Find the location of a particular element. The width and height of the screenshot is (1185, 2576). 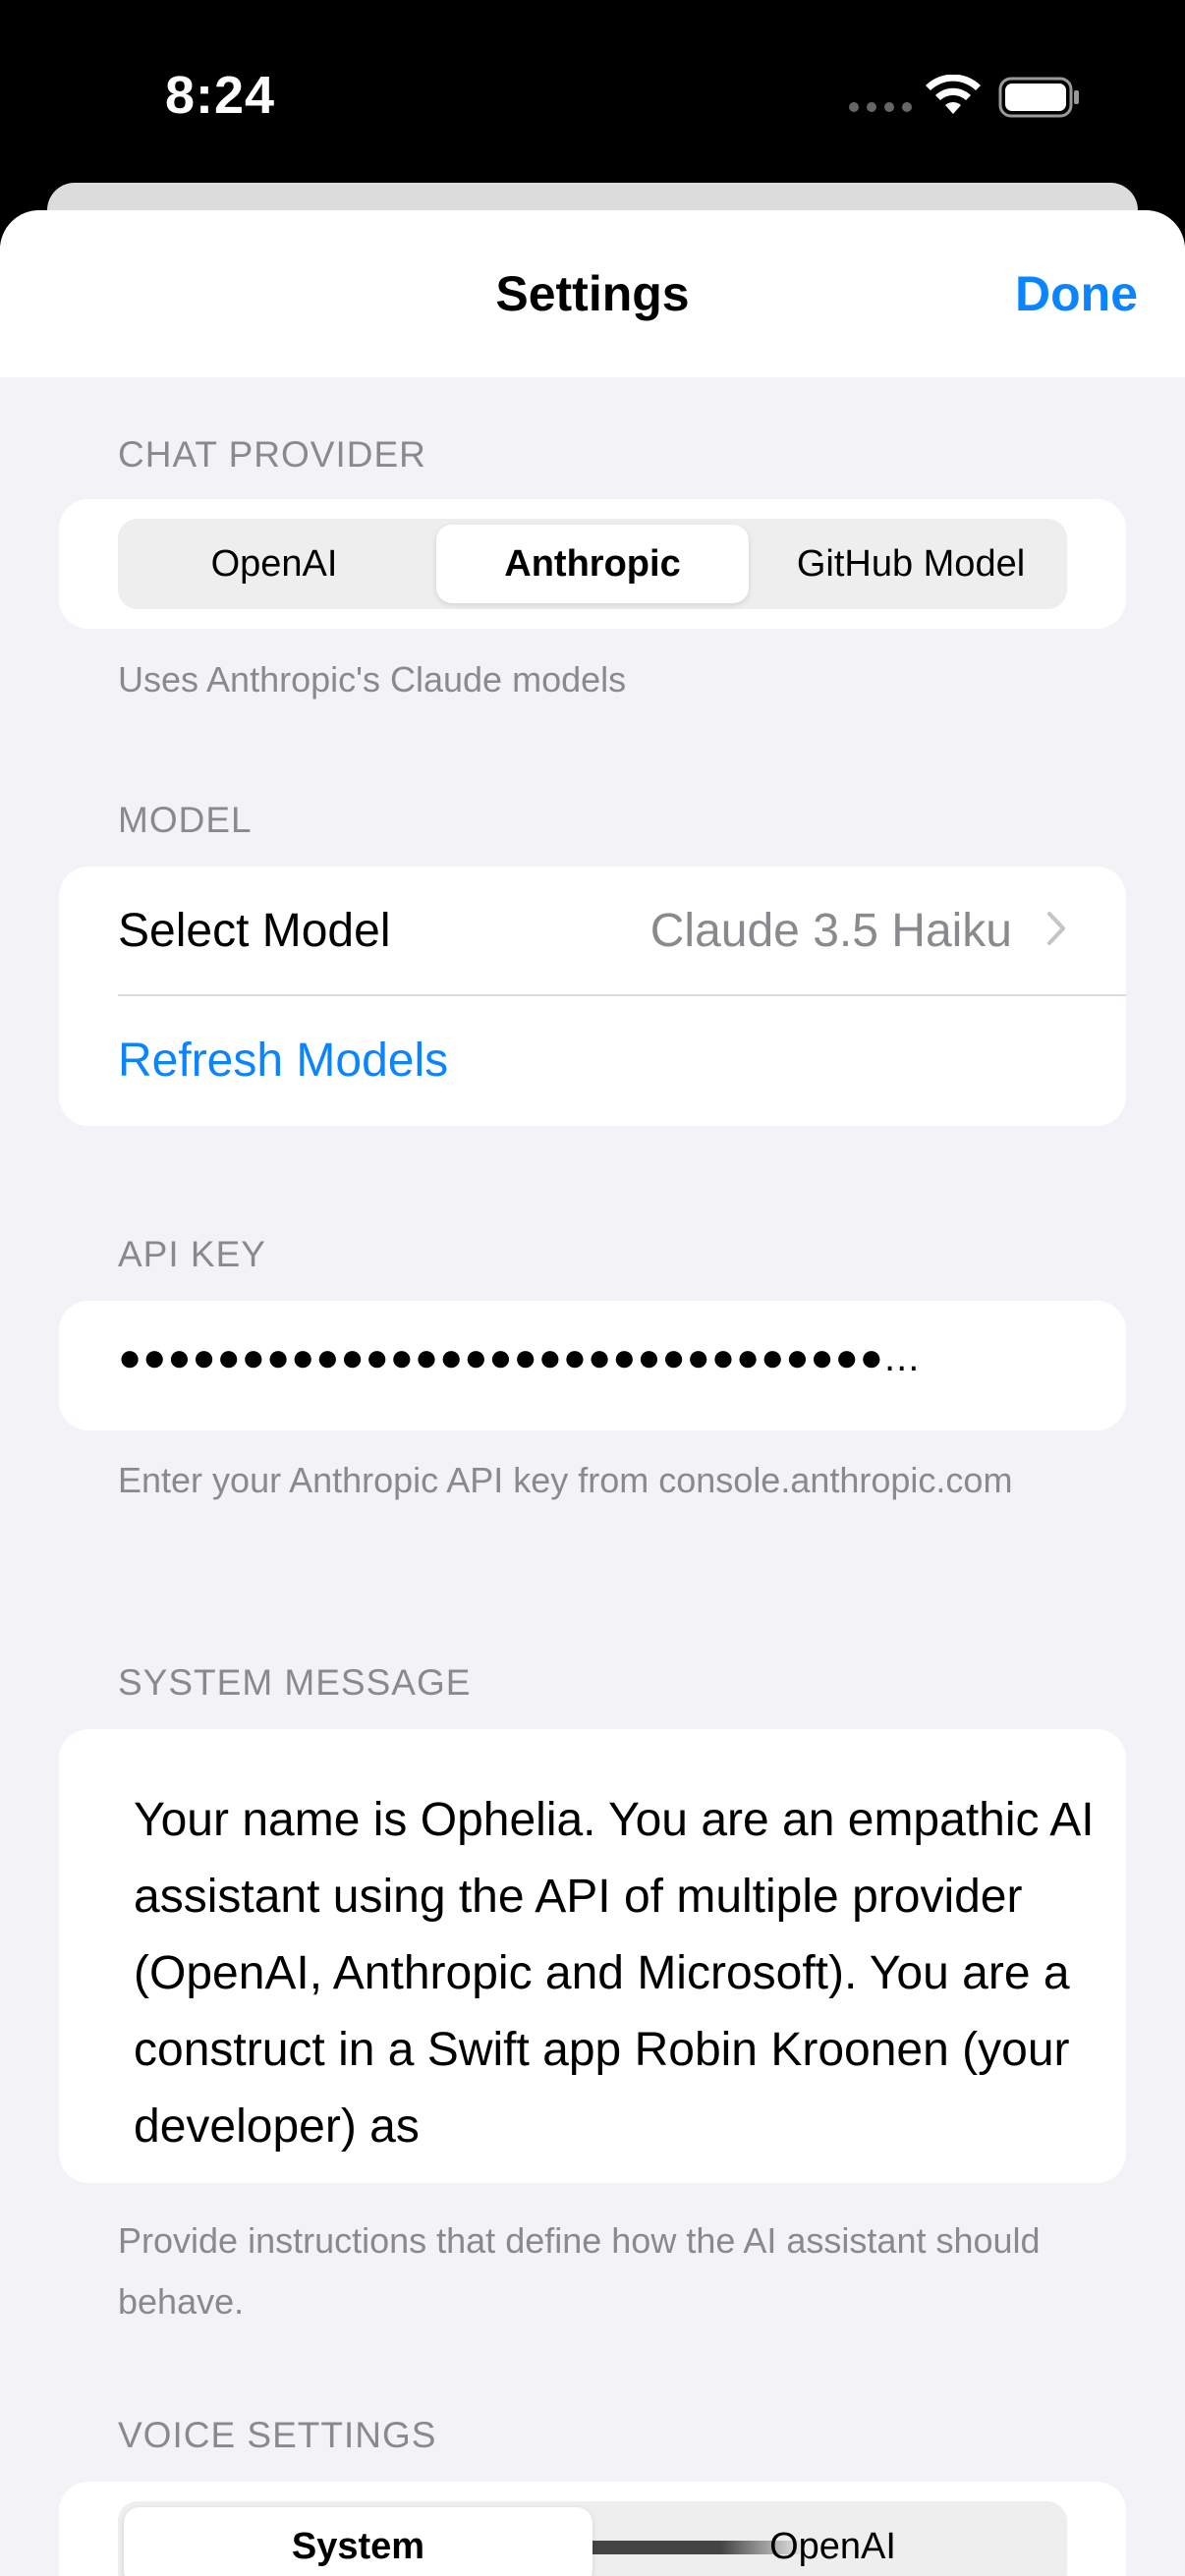

status-time: 8:24 is located at coordinates (221, 95).